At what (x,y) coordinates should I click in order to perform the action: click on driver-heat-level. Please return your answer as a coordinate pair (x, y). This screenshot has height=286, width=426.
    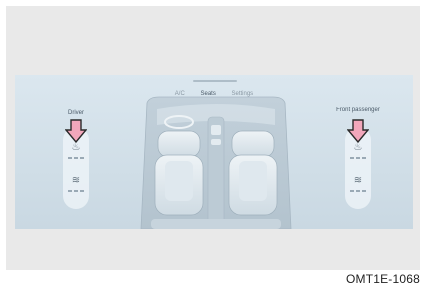
    Looking at the image, I should click on (77, 158).